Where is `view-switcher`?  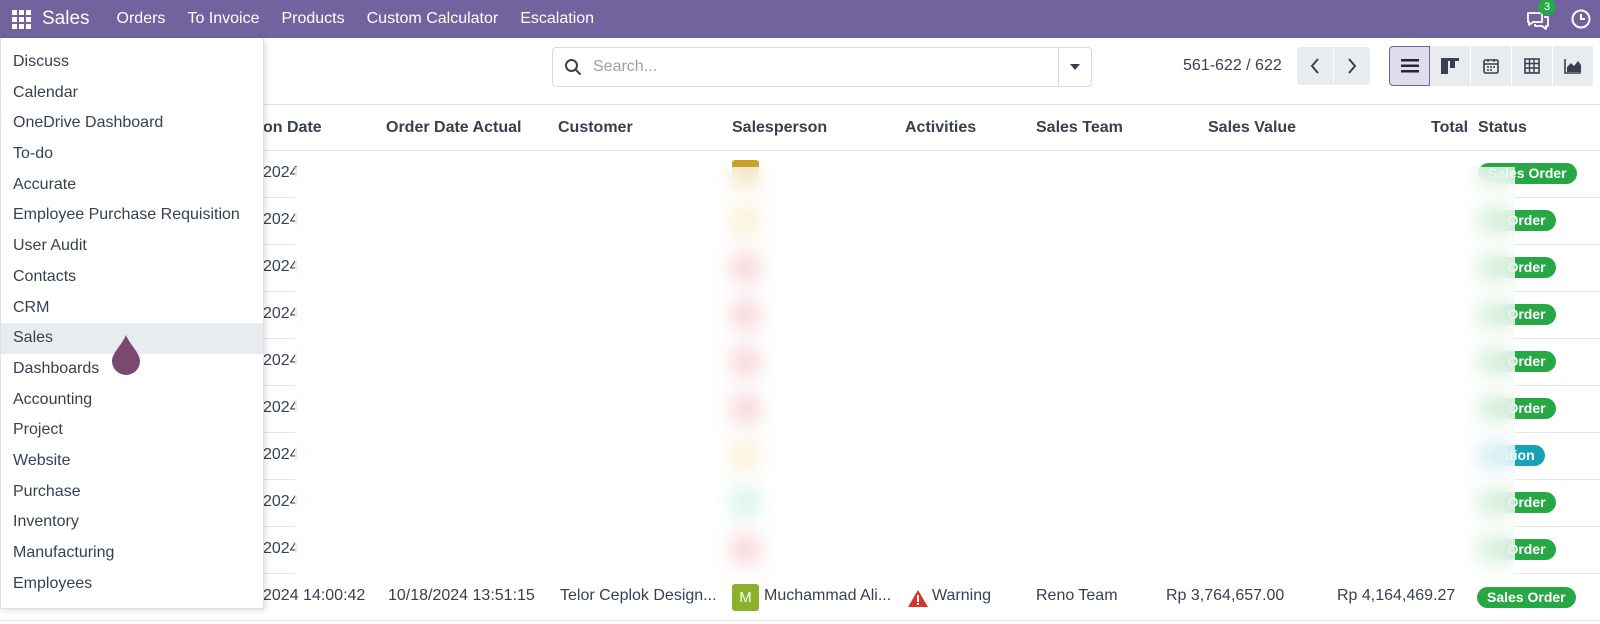 view-switcher is located at coordinates (1491, 66).